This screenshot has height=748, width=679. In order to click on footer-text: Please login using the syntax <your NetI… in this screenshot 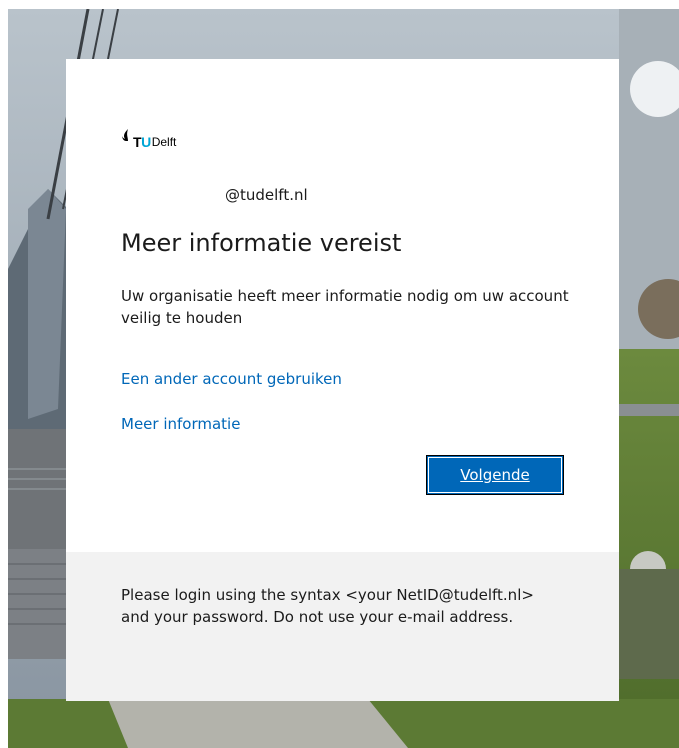, I will do `click(327, 606)`.